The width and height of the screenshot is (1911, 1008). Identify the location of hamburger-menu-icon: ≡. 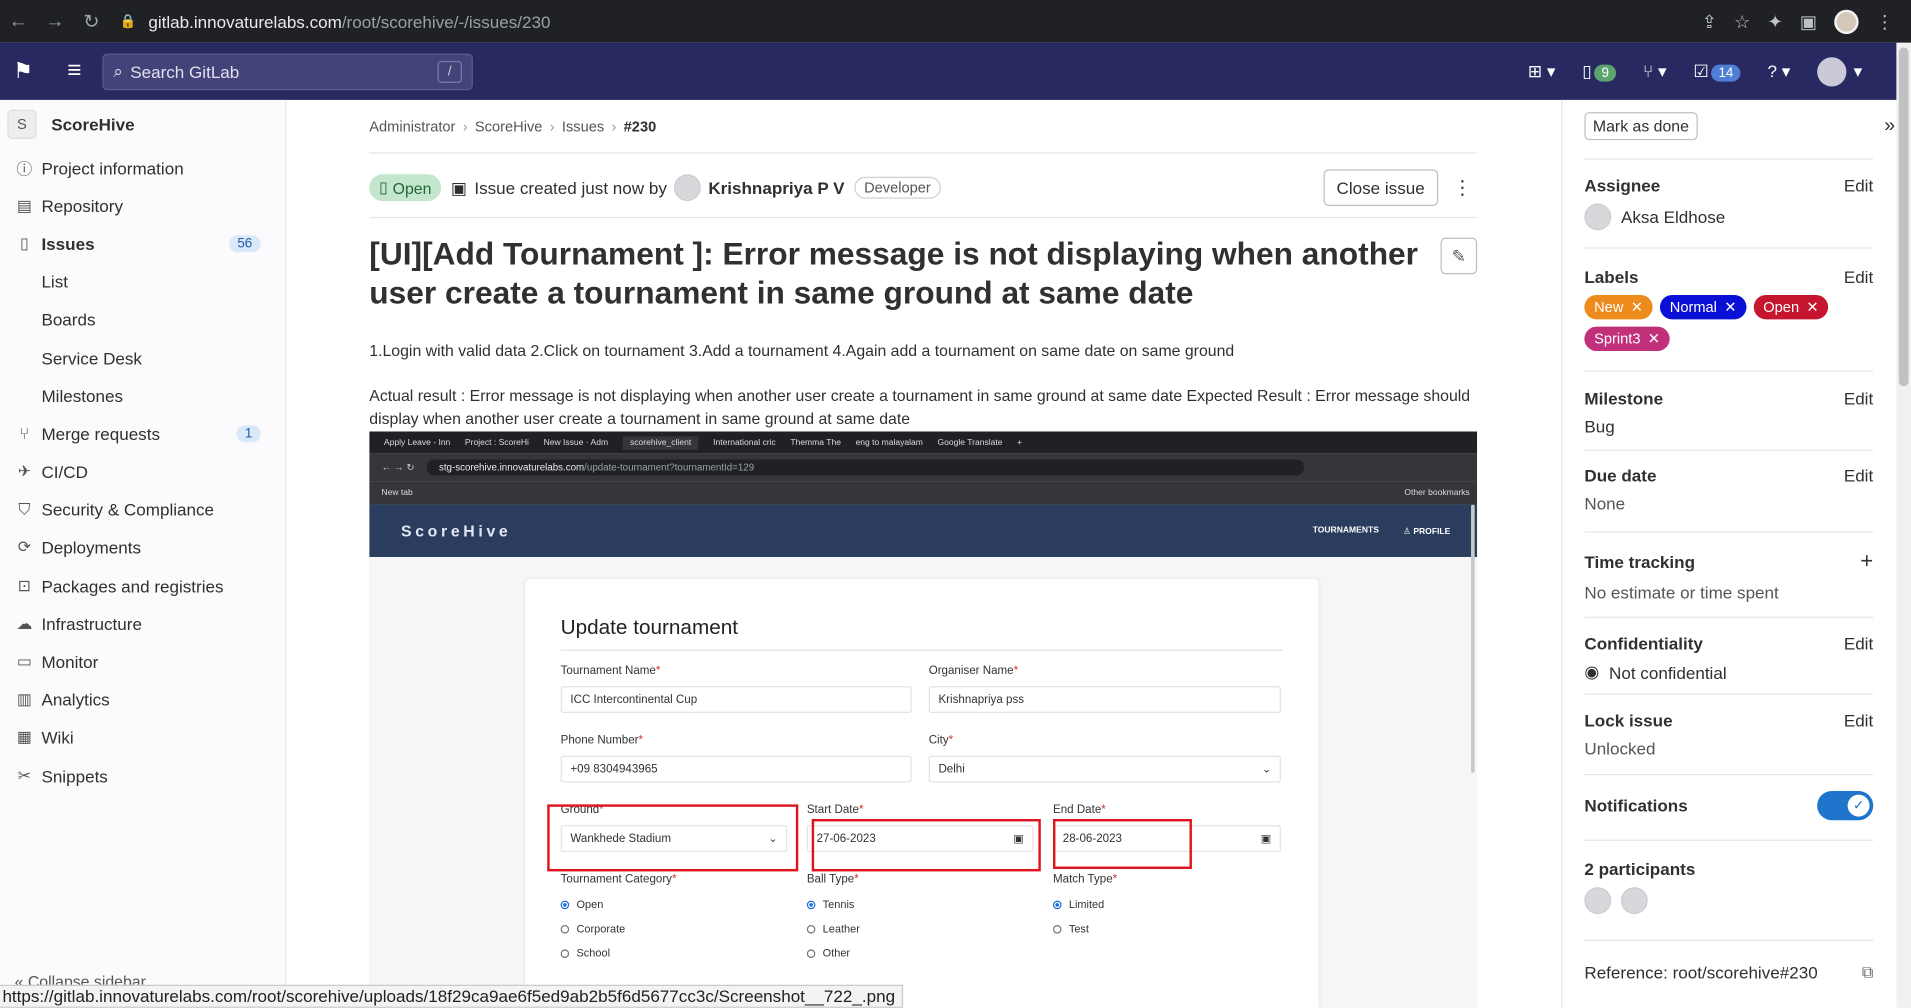
(74, 71).